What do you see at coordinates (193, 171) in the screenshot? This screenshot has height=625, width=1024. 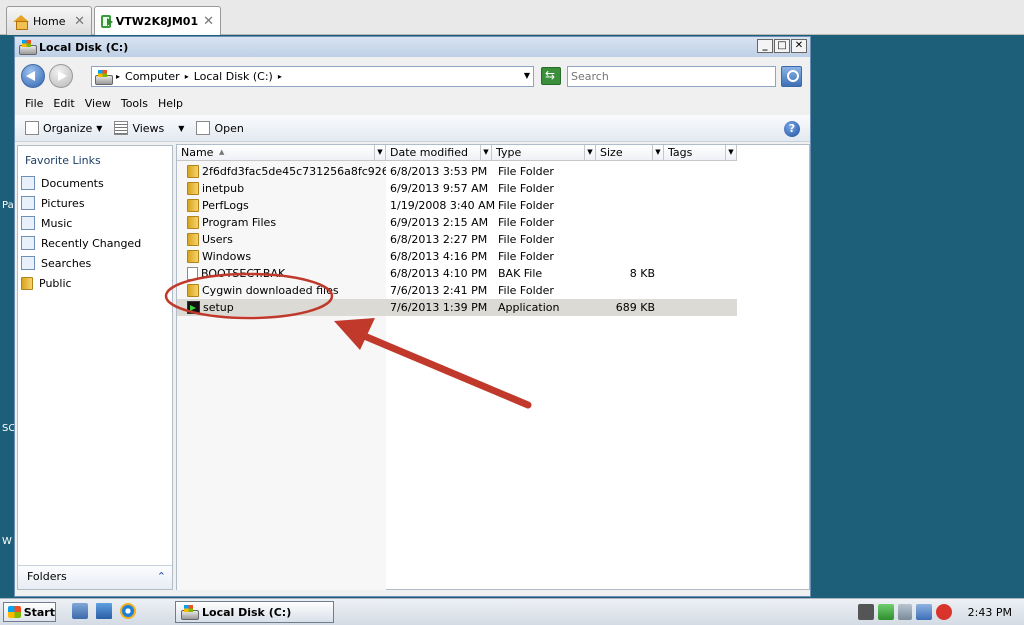 I see `folder-icon` at bounding box center [193, 171].